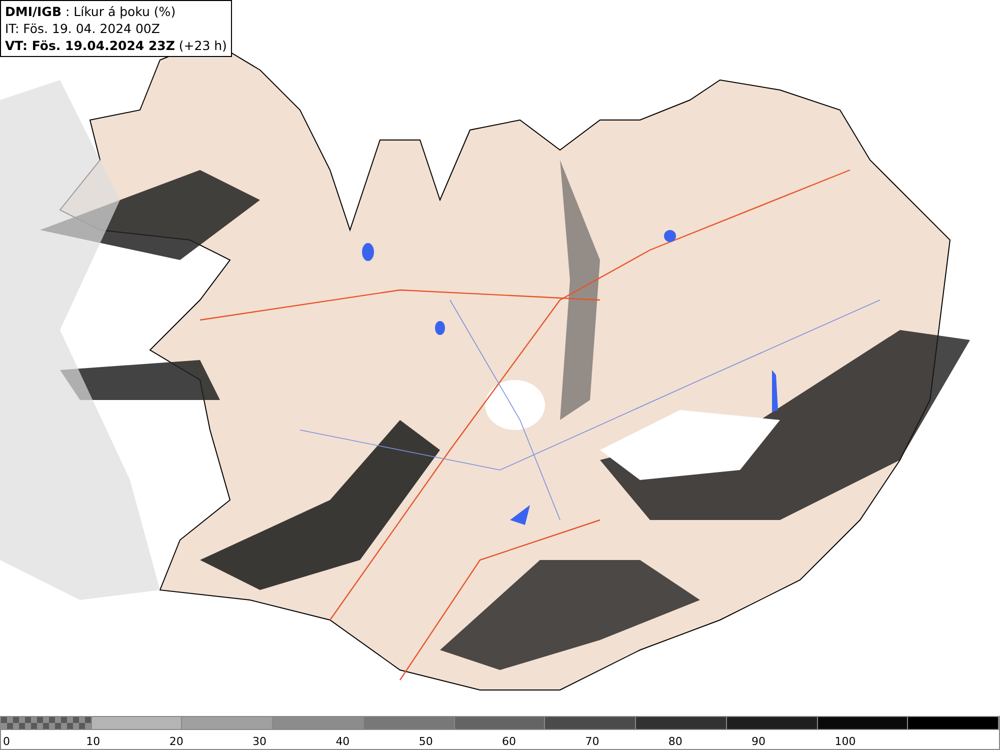 The height and width of the screenshot is (750, 1000). What do you see at coordinates (176, 742) in the screenshot?
I see `legend-label: 20` at bounding box center [176, 742].